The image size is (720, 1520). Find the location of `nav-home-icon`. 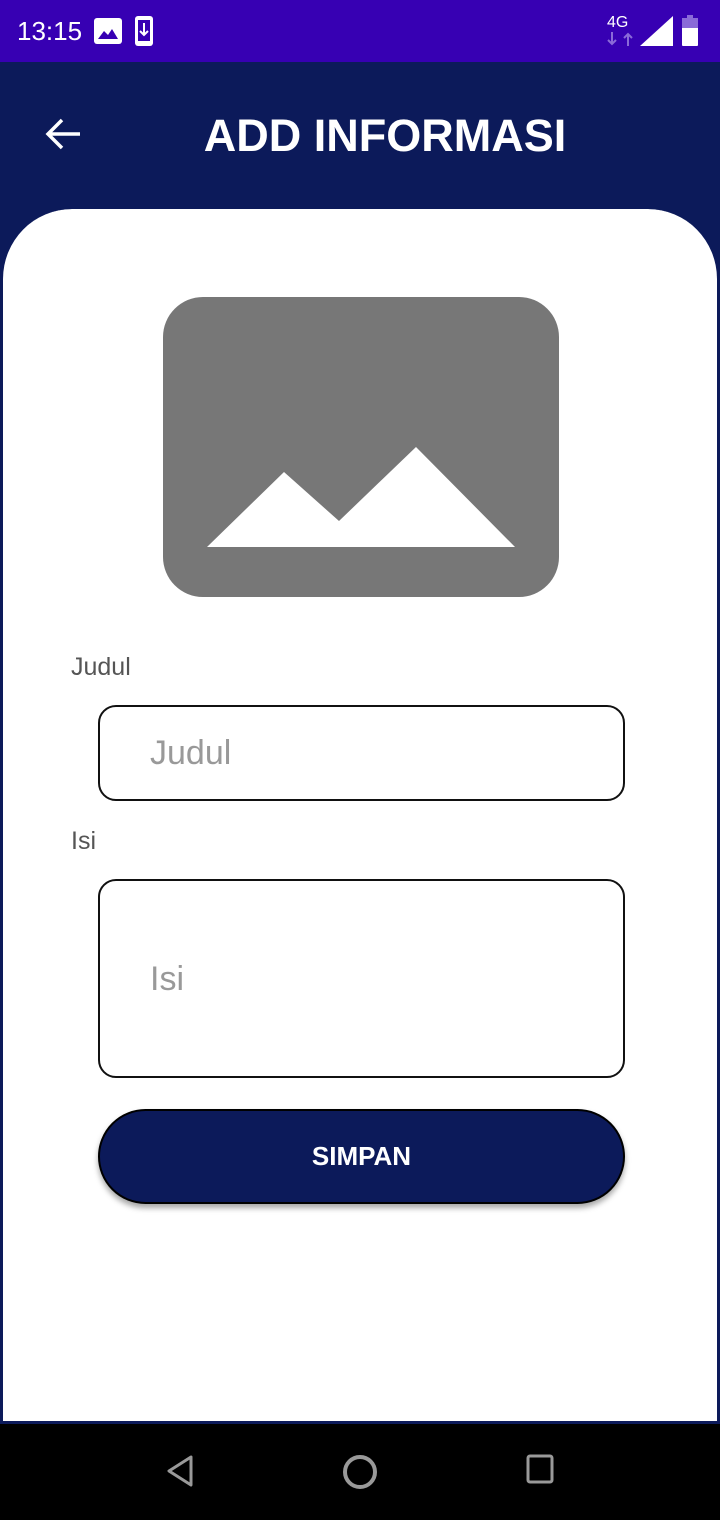

nav-home-icon is located at coordinates (360, 1474).